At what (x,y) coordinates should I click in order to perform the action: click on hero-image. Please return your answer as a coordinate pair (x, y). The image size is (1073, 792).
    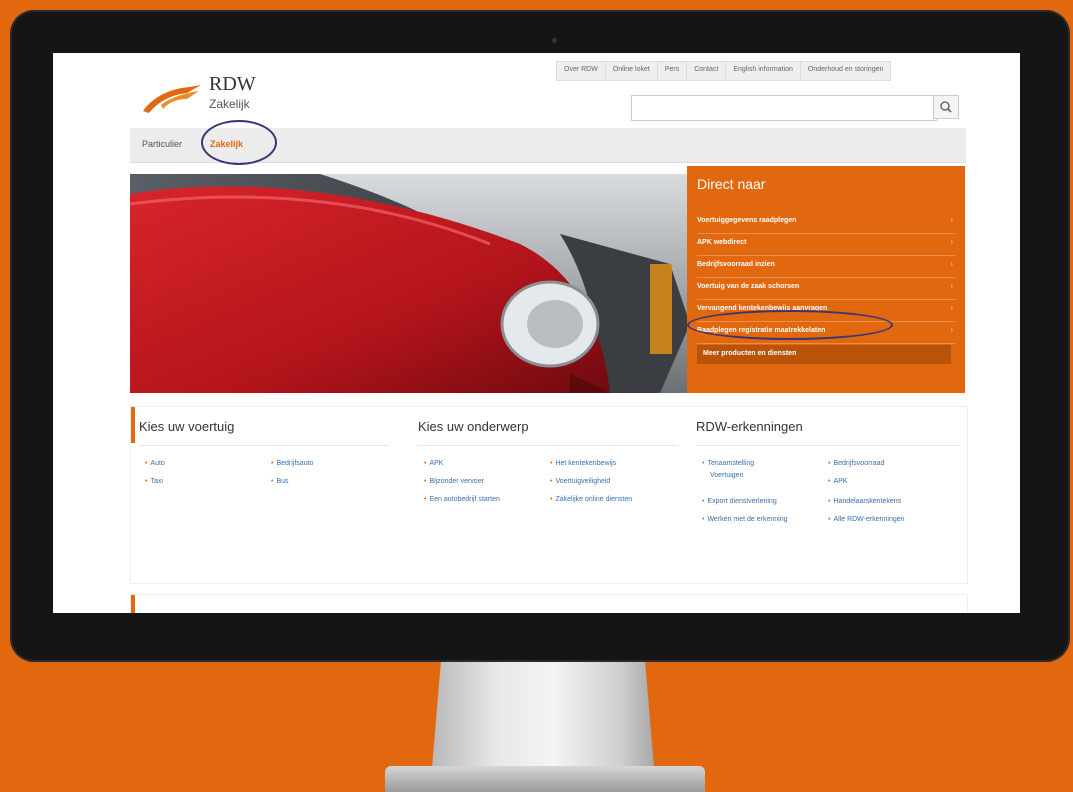
    Looking at the image, I should click on (410, 283).